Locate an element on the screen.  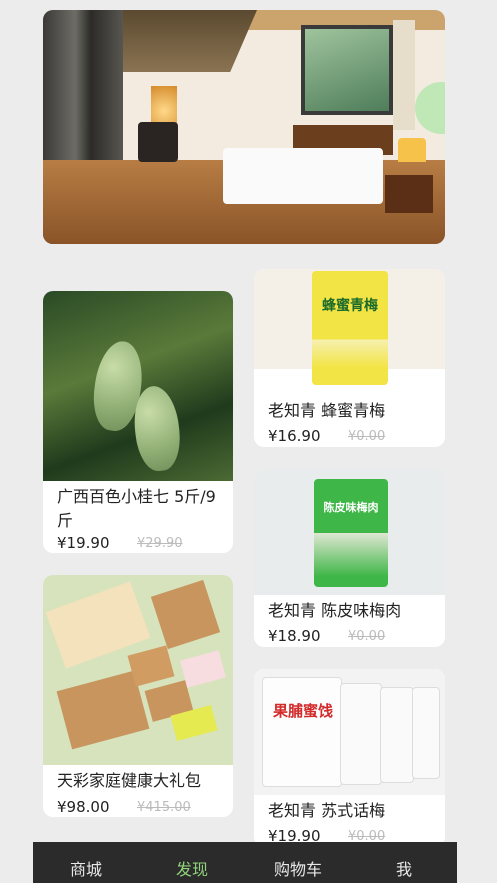
bedside-table is located at coordinates (409, 194).